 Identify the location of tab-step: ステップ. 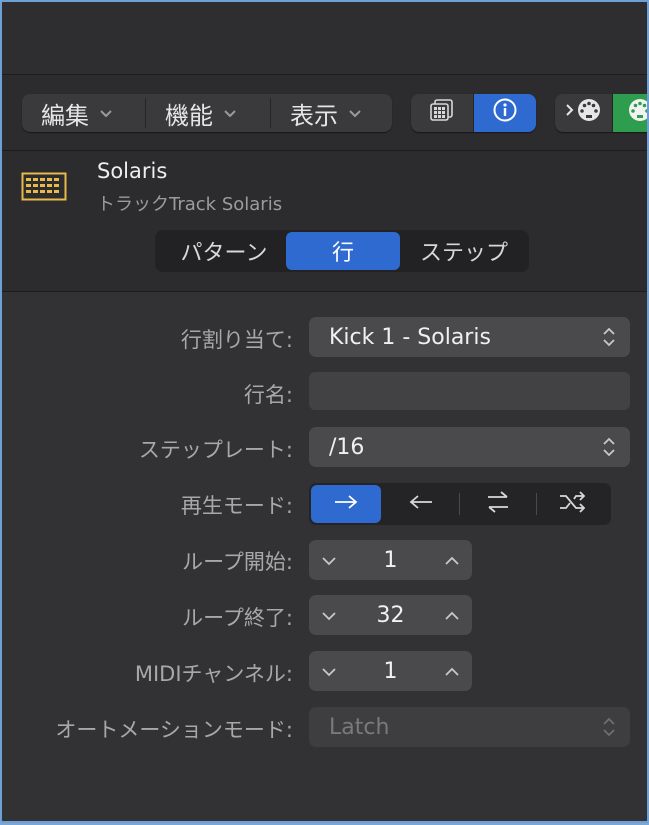
(464, 251).